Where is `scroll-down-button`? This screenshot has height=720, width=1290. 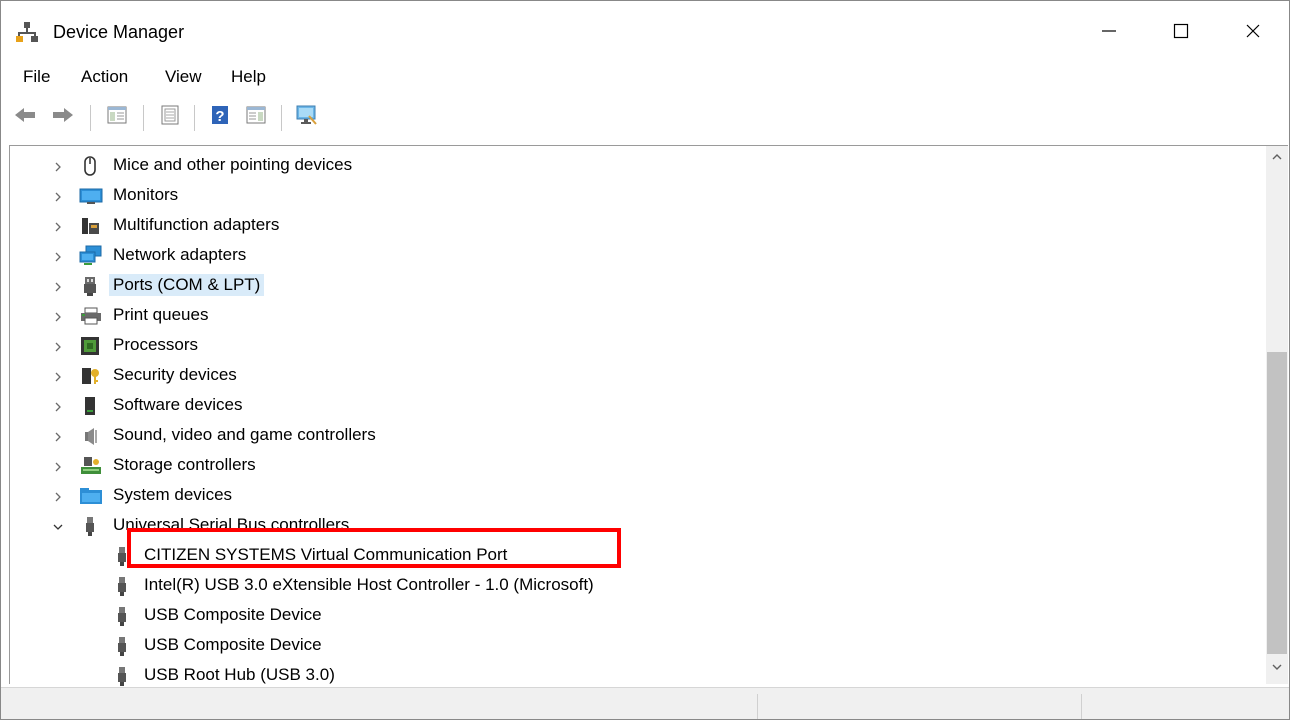
scroll-down-button is located at coordinates (1277, 669).